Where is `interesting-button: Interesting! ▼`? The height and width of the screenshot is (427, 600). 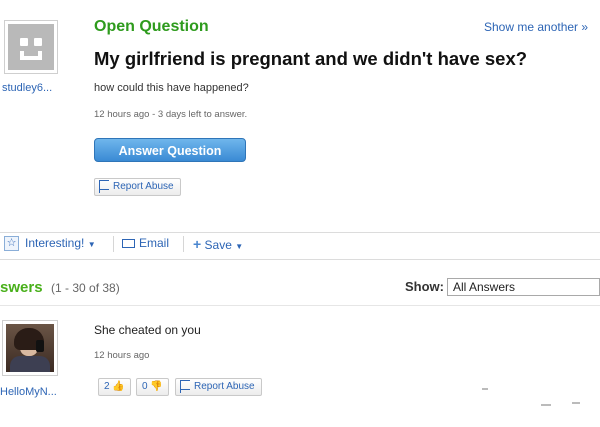
interesting-button: Interesting! ▼ is located at coordinates (60, 243).